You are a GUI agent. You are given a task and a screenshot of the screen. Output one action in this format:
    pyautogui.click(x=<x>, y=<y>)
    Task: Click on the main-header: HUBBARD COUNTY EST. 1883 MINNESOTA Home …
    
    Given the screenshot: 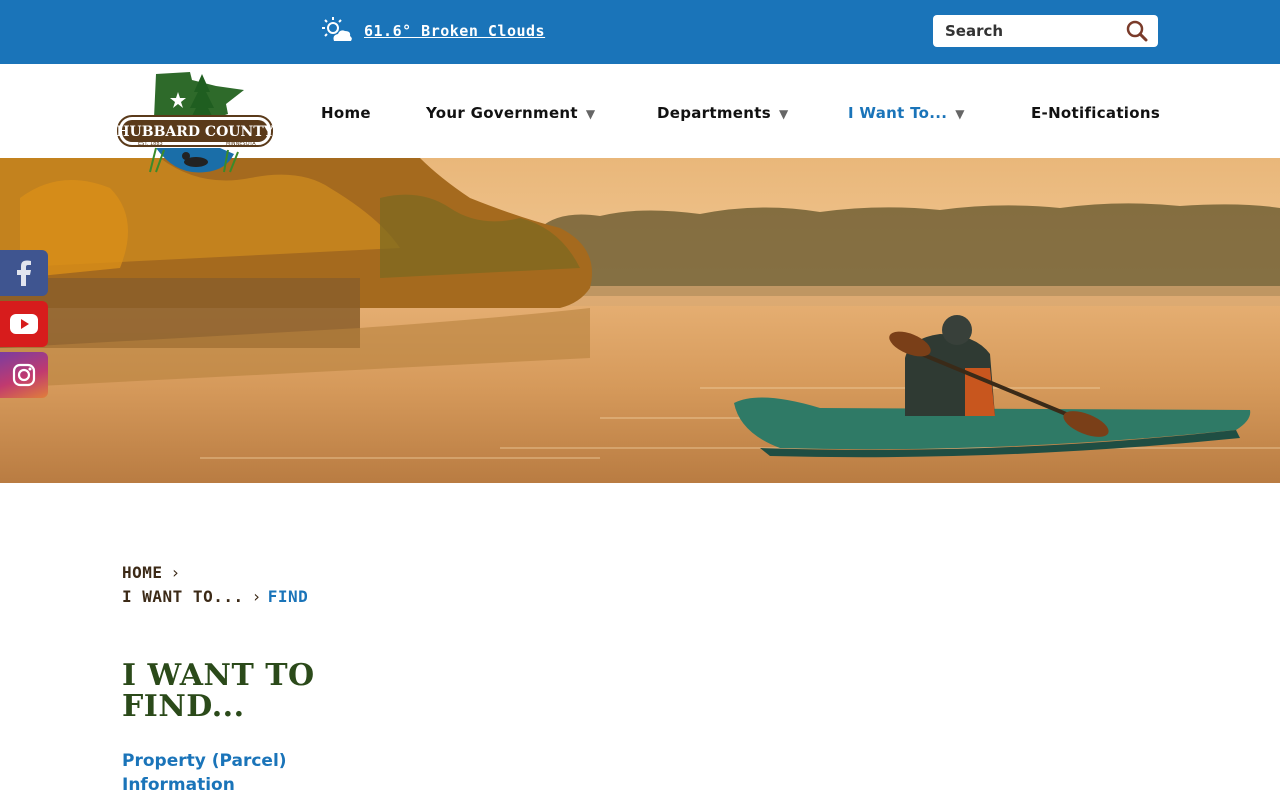 What is the action you would take?
    pyautogui.click(x=640, y=118)
    